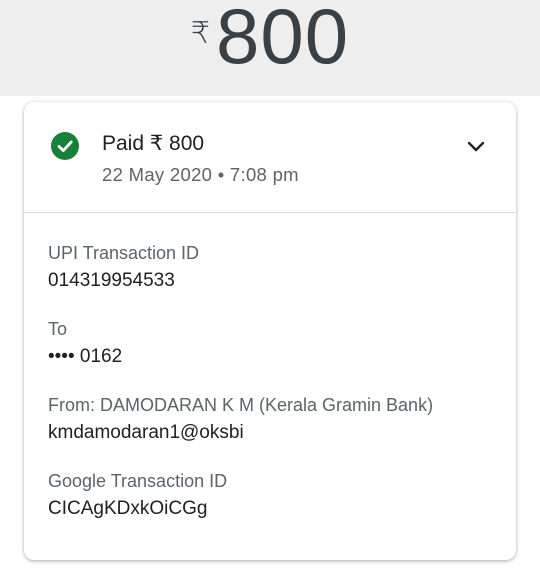 The image size is (540, 583). Describe the element at coordinates (270, 509) in the screenshot. I see `google-transaction-id-value: CICAgKDxkOiCGg` at that location.